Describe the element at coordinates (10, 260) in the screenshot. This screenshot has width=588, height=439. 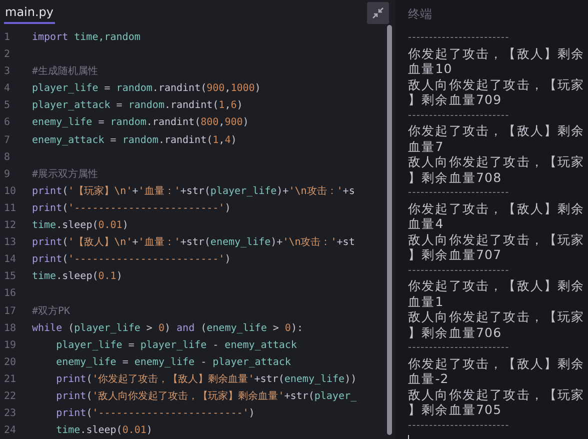
I see `line-number: 14` at that location.